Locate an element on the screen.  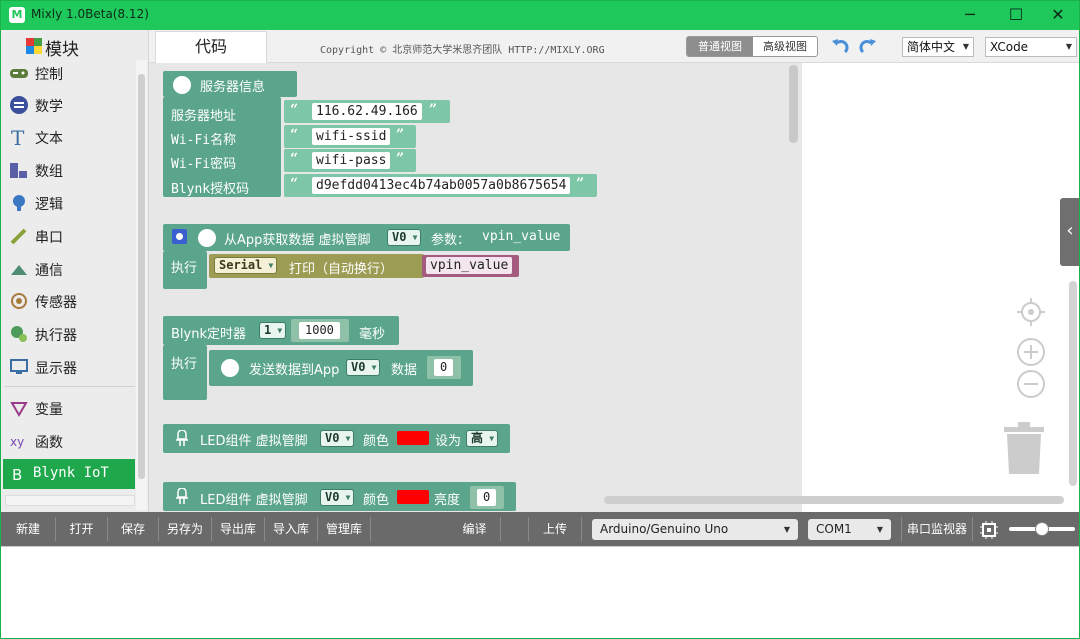
category-actuator: 执行器 is located at coordinates (70, 334).